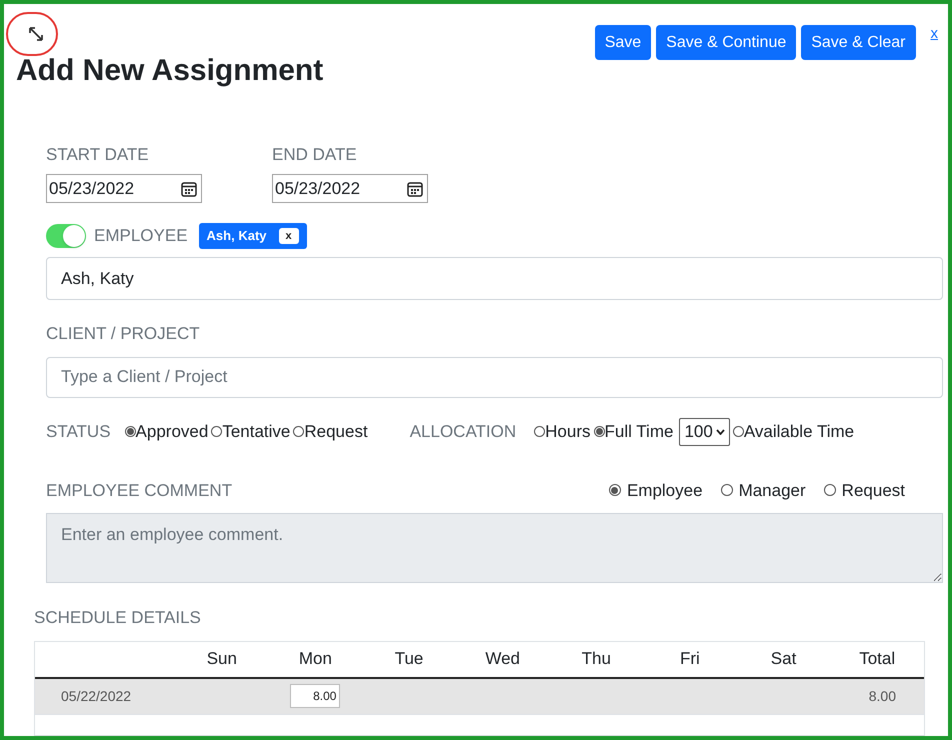 The height and width of the screenshot is (740, 952). I want to click on column-header: Fri, so click(690, 659).